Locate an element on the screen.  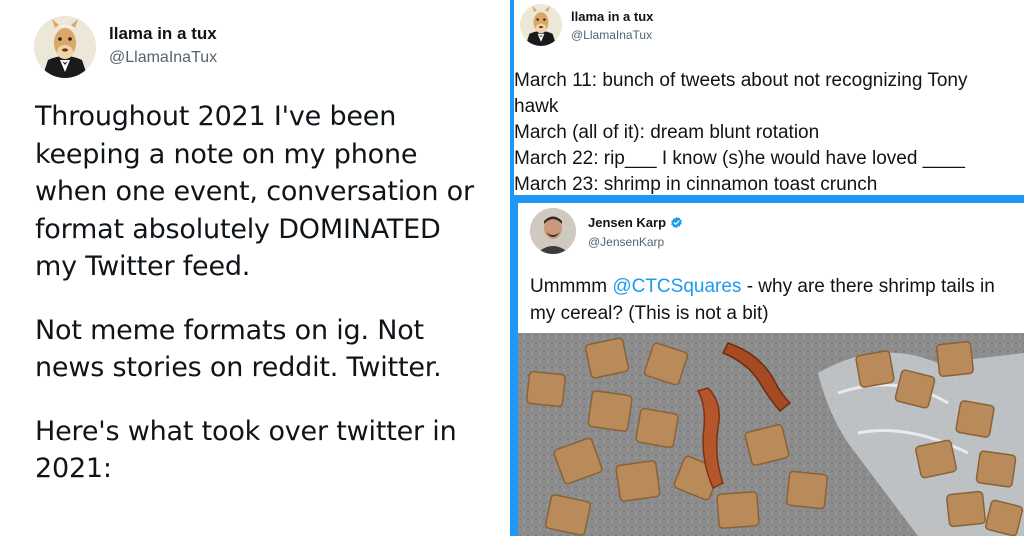
tweet-paragraph-3: Here's what took over twitter in 2021: is located at coordinates (246, 450).